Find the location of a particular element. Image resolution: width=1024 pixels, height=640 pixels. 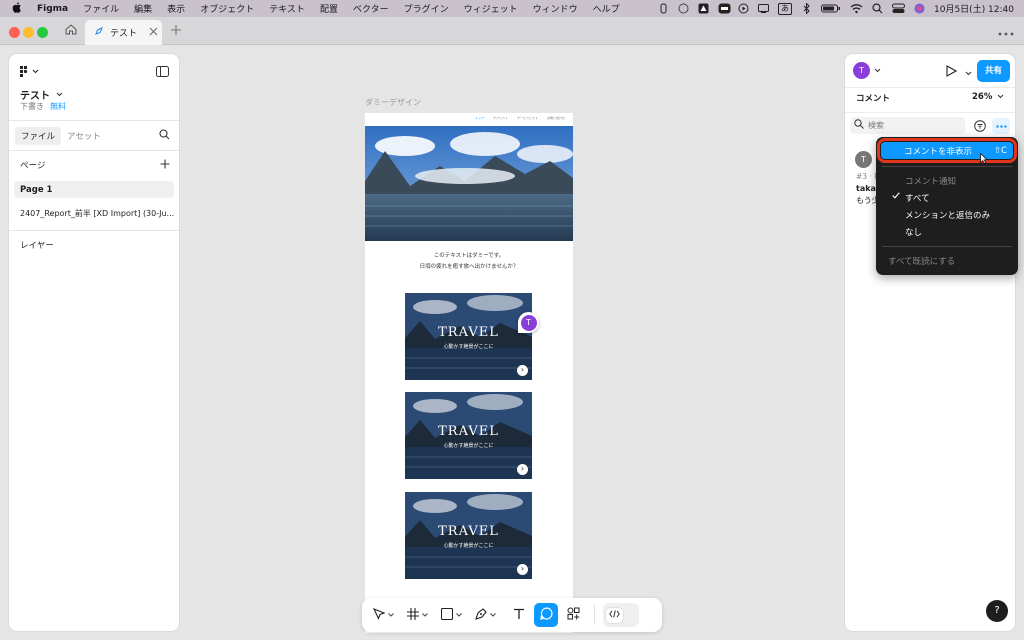

tabbar-more-icon is located at coordinates (1006, 34).